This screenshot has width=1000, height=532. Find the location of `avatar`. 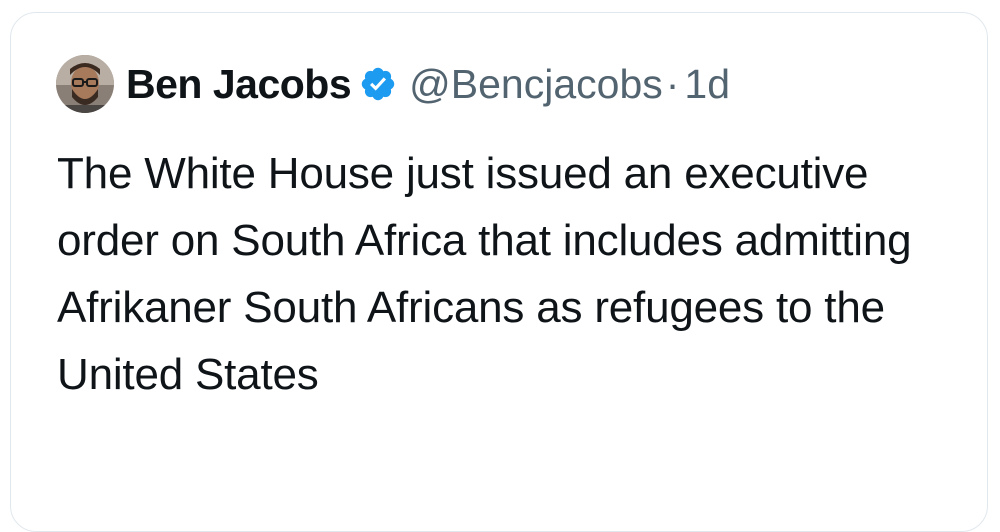

avatar is located at coordinates (85, 84).